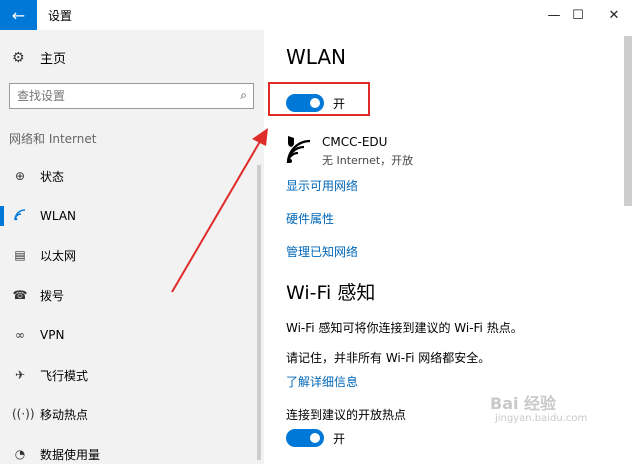  What do you see at coordinates (318, 15) in the screenshot?
I see `title-bar: ← 设置 — ☐ ✕` at bounding box center [318, 15].